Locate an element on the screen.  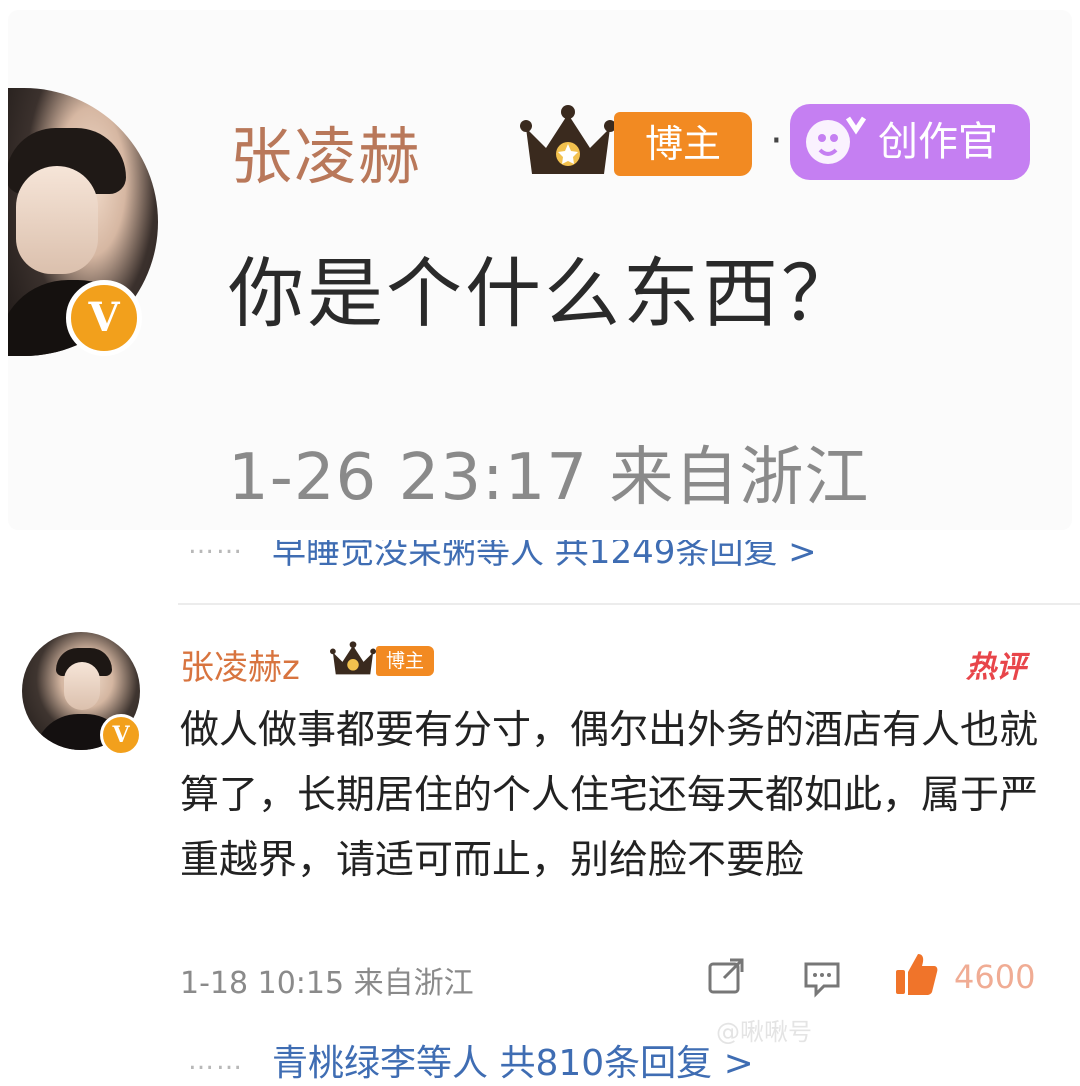
like-thumb-icon is located at coordinates (916, 974).